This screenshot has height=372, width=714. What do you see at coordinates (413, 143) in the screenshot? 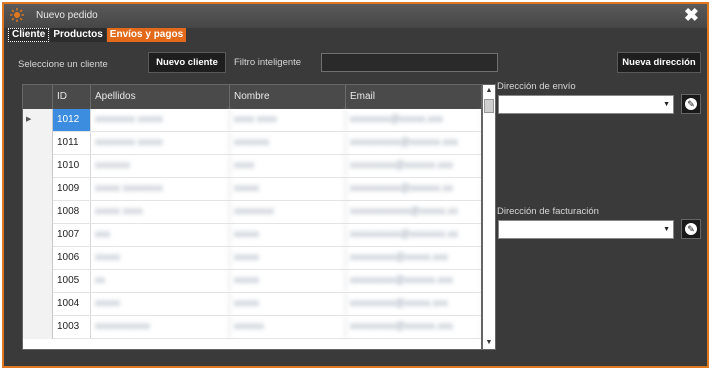
I see `cell-email: xxxxxxxxxx@xxxxxx.xxx` at bounding box center [413, 143].